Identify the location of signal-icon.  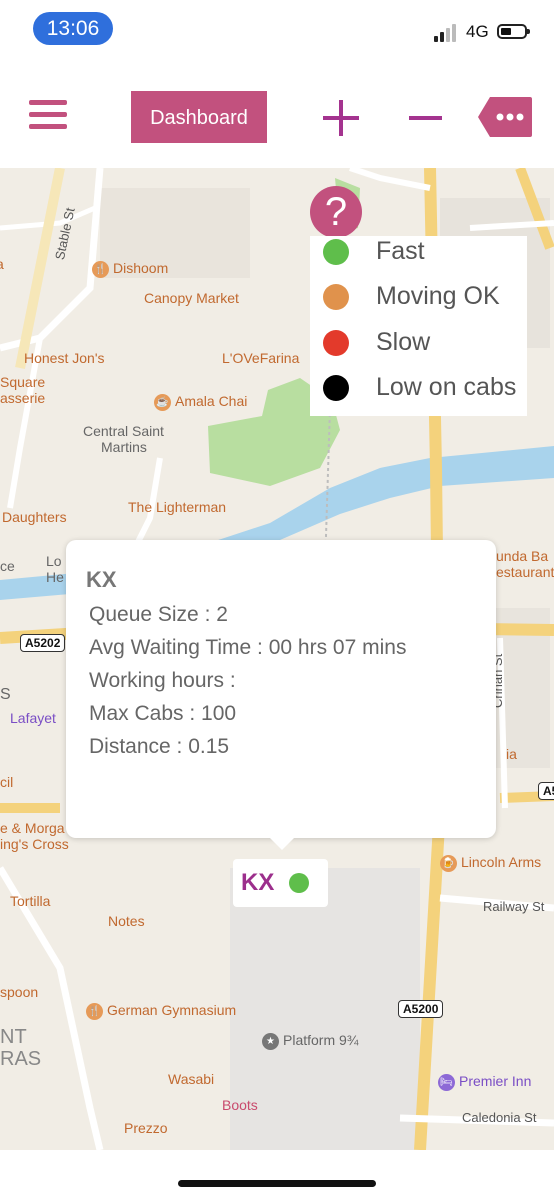
(447, 33).